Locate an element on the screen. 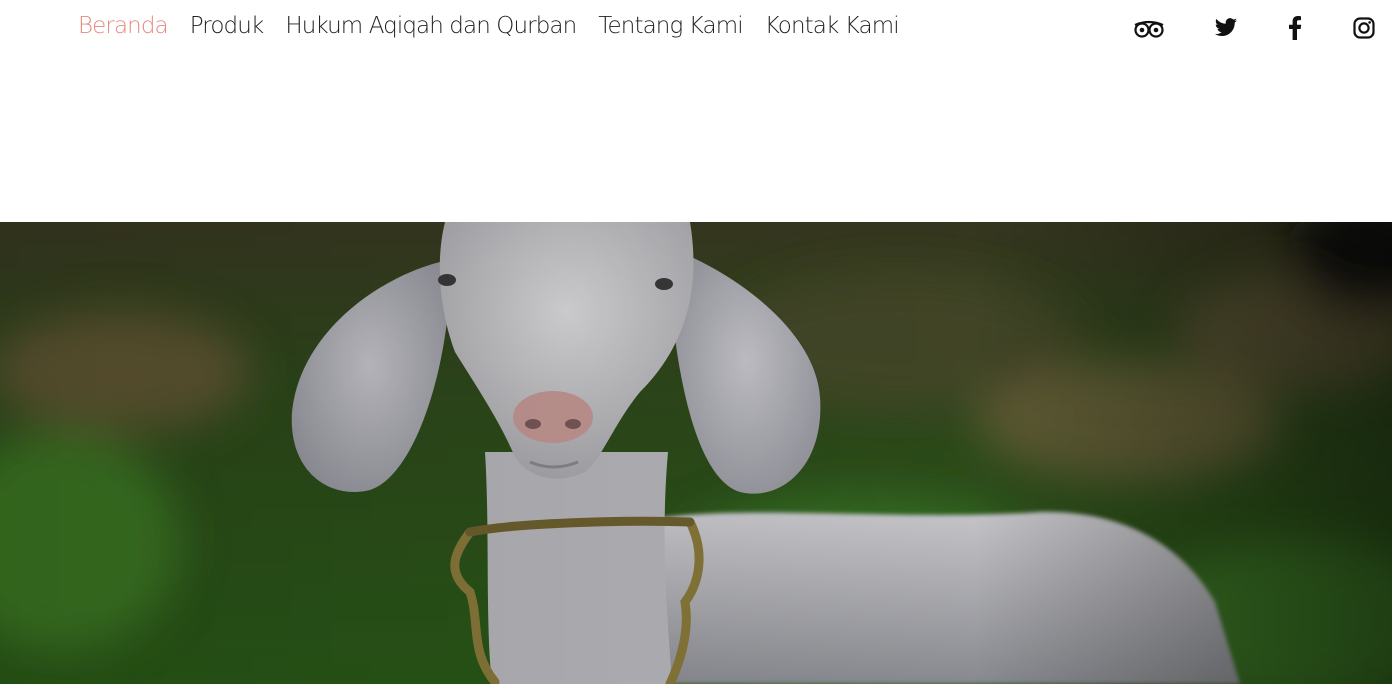 The image size is (1392, 684). twitter-icon is located at coordinates (1226, 28).